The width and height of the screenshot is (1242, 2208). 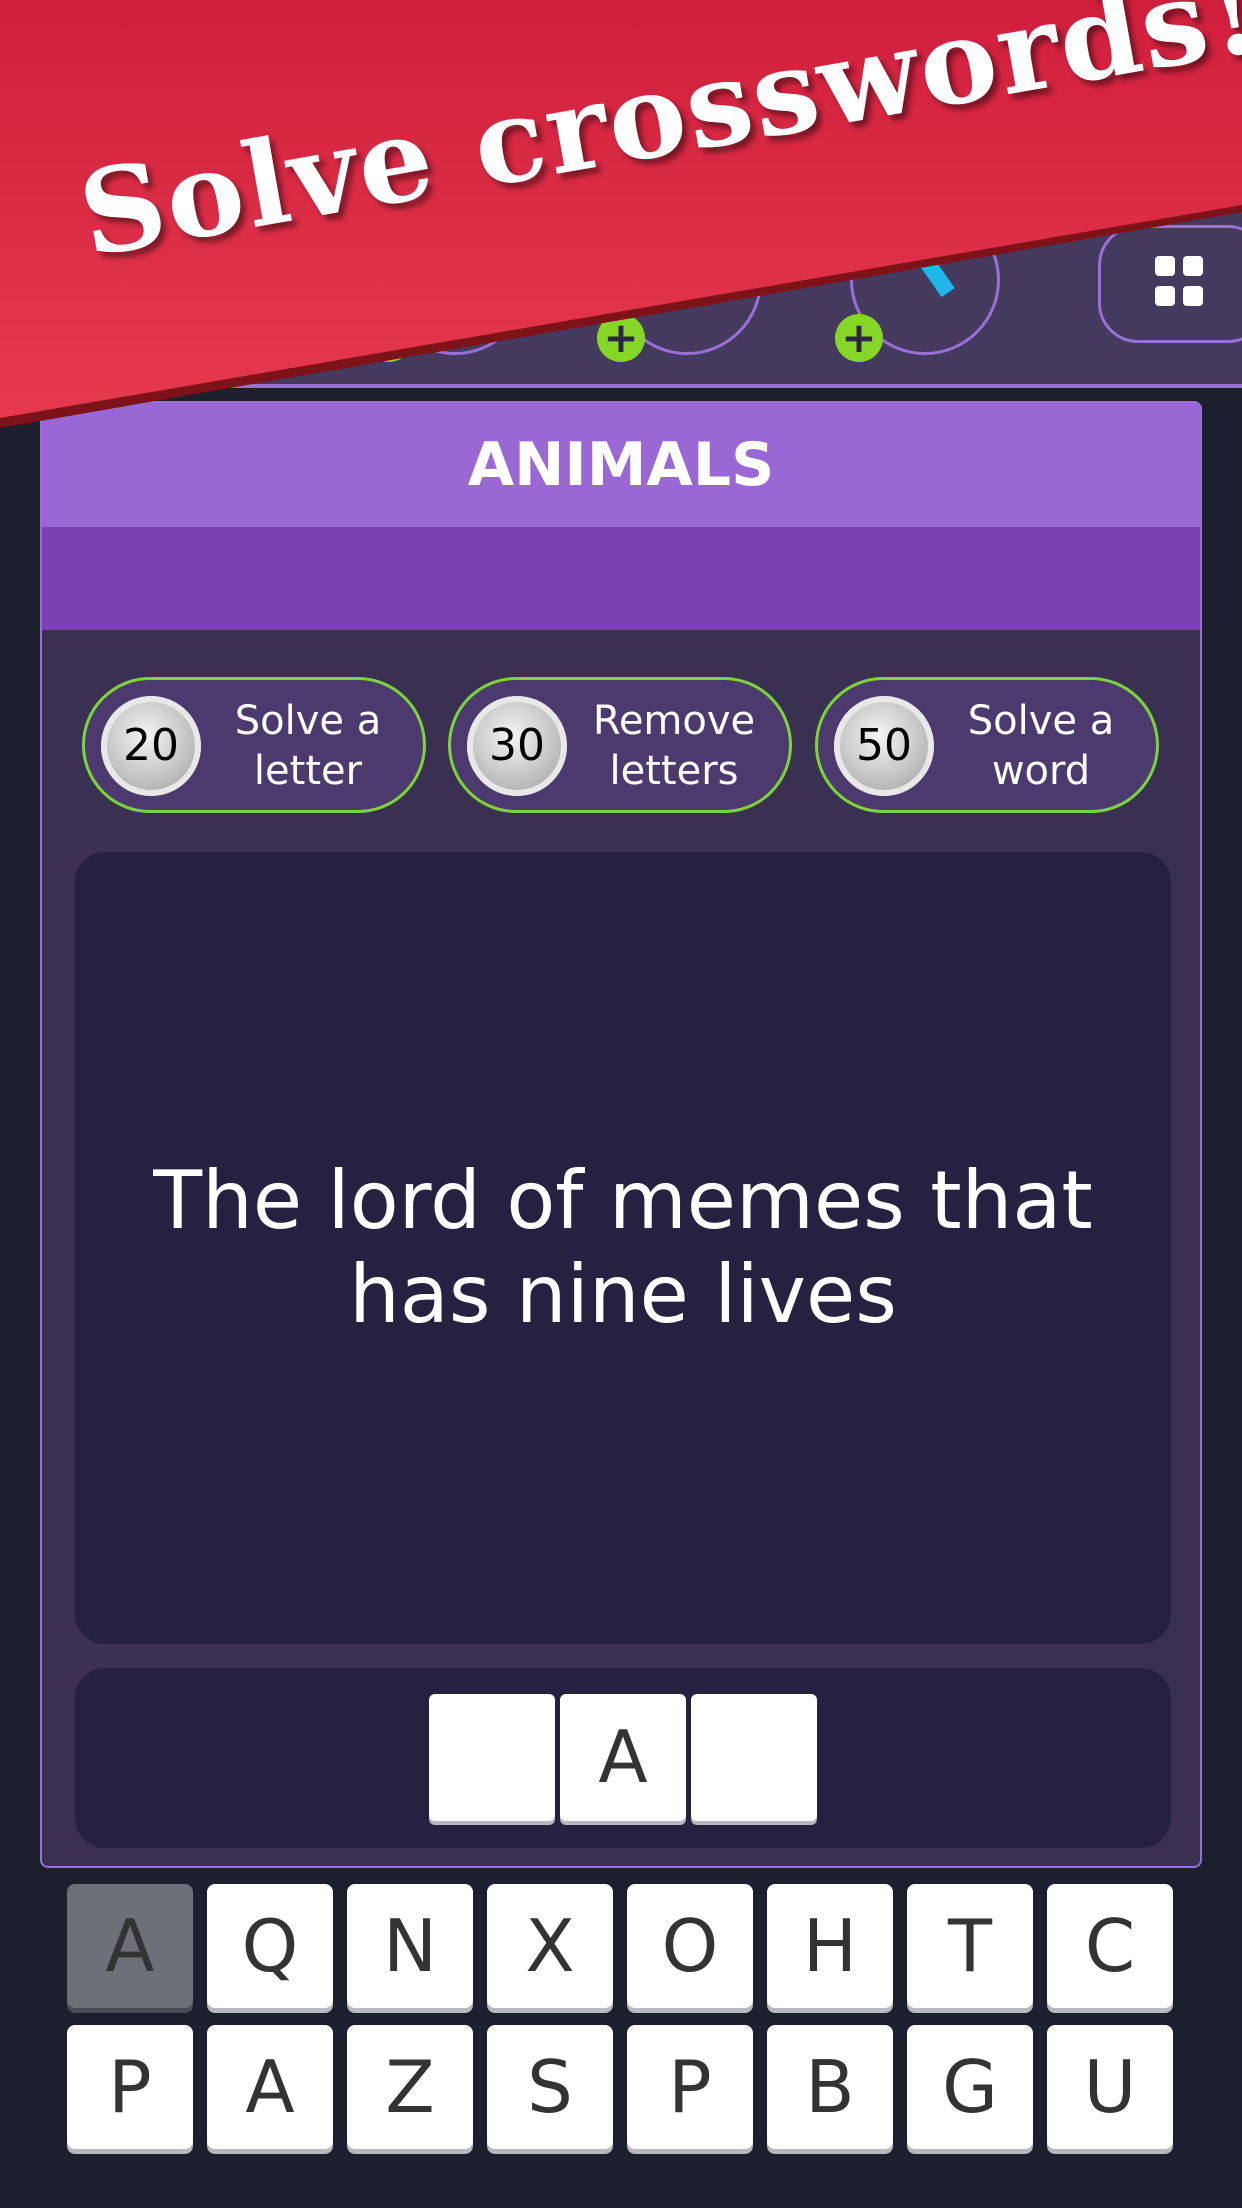 I want to click on category-title: ANIMALS, so click(x=621, y=465).